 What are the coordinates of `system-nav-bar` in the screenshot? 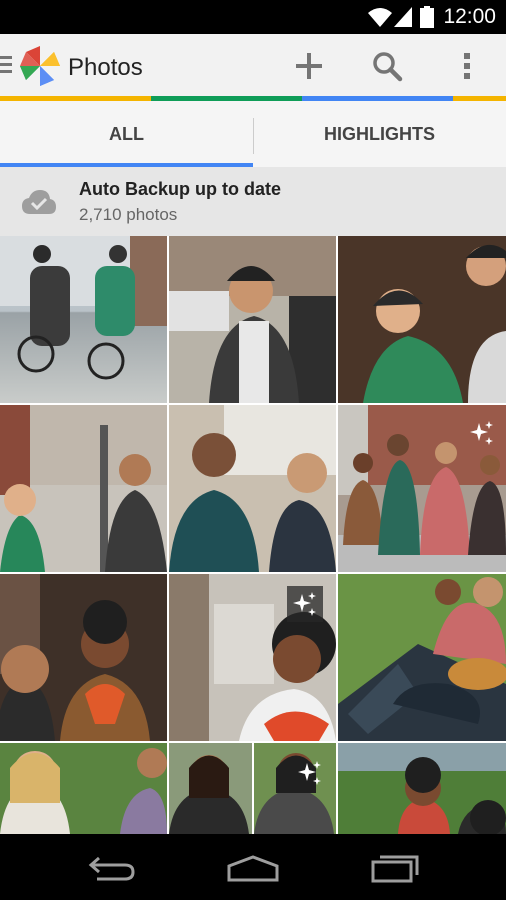 It's located at (253, 867).